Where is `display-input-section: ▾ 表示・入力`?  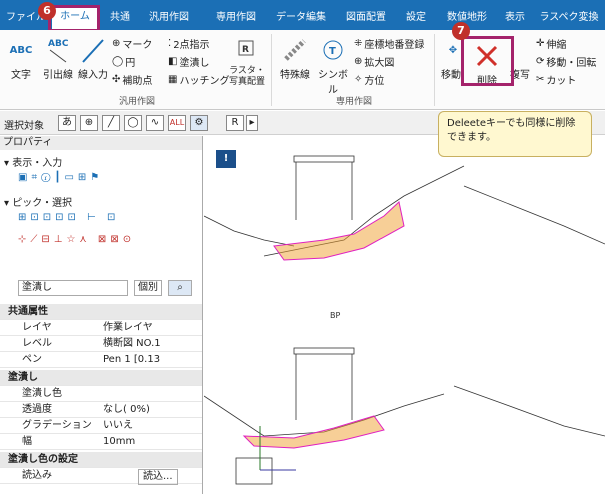
display-input-section: ▾ 表示・入力 is located at coordinates (33, 161).